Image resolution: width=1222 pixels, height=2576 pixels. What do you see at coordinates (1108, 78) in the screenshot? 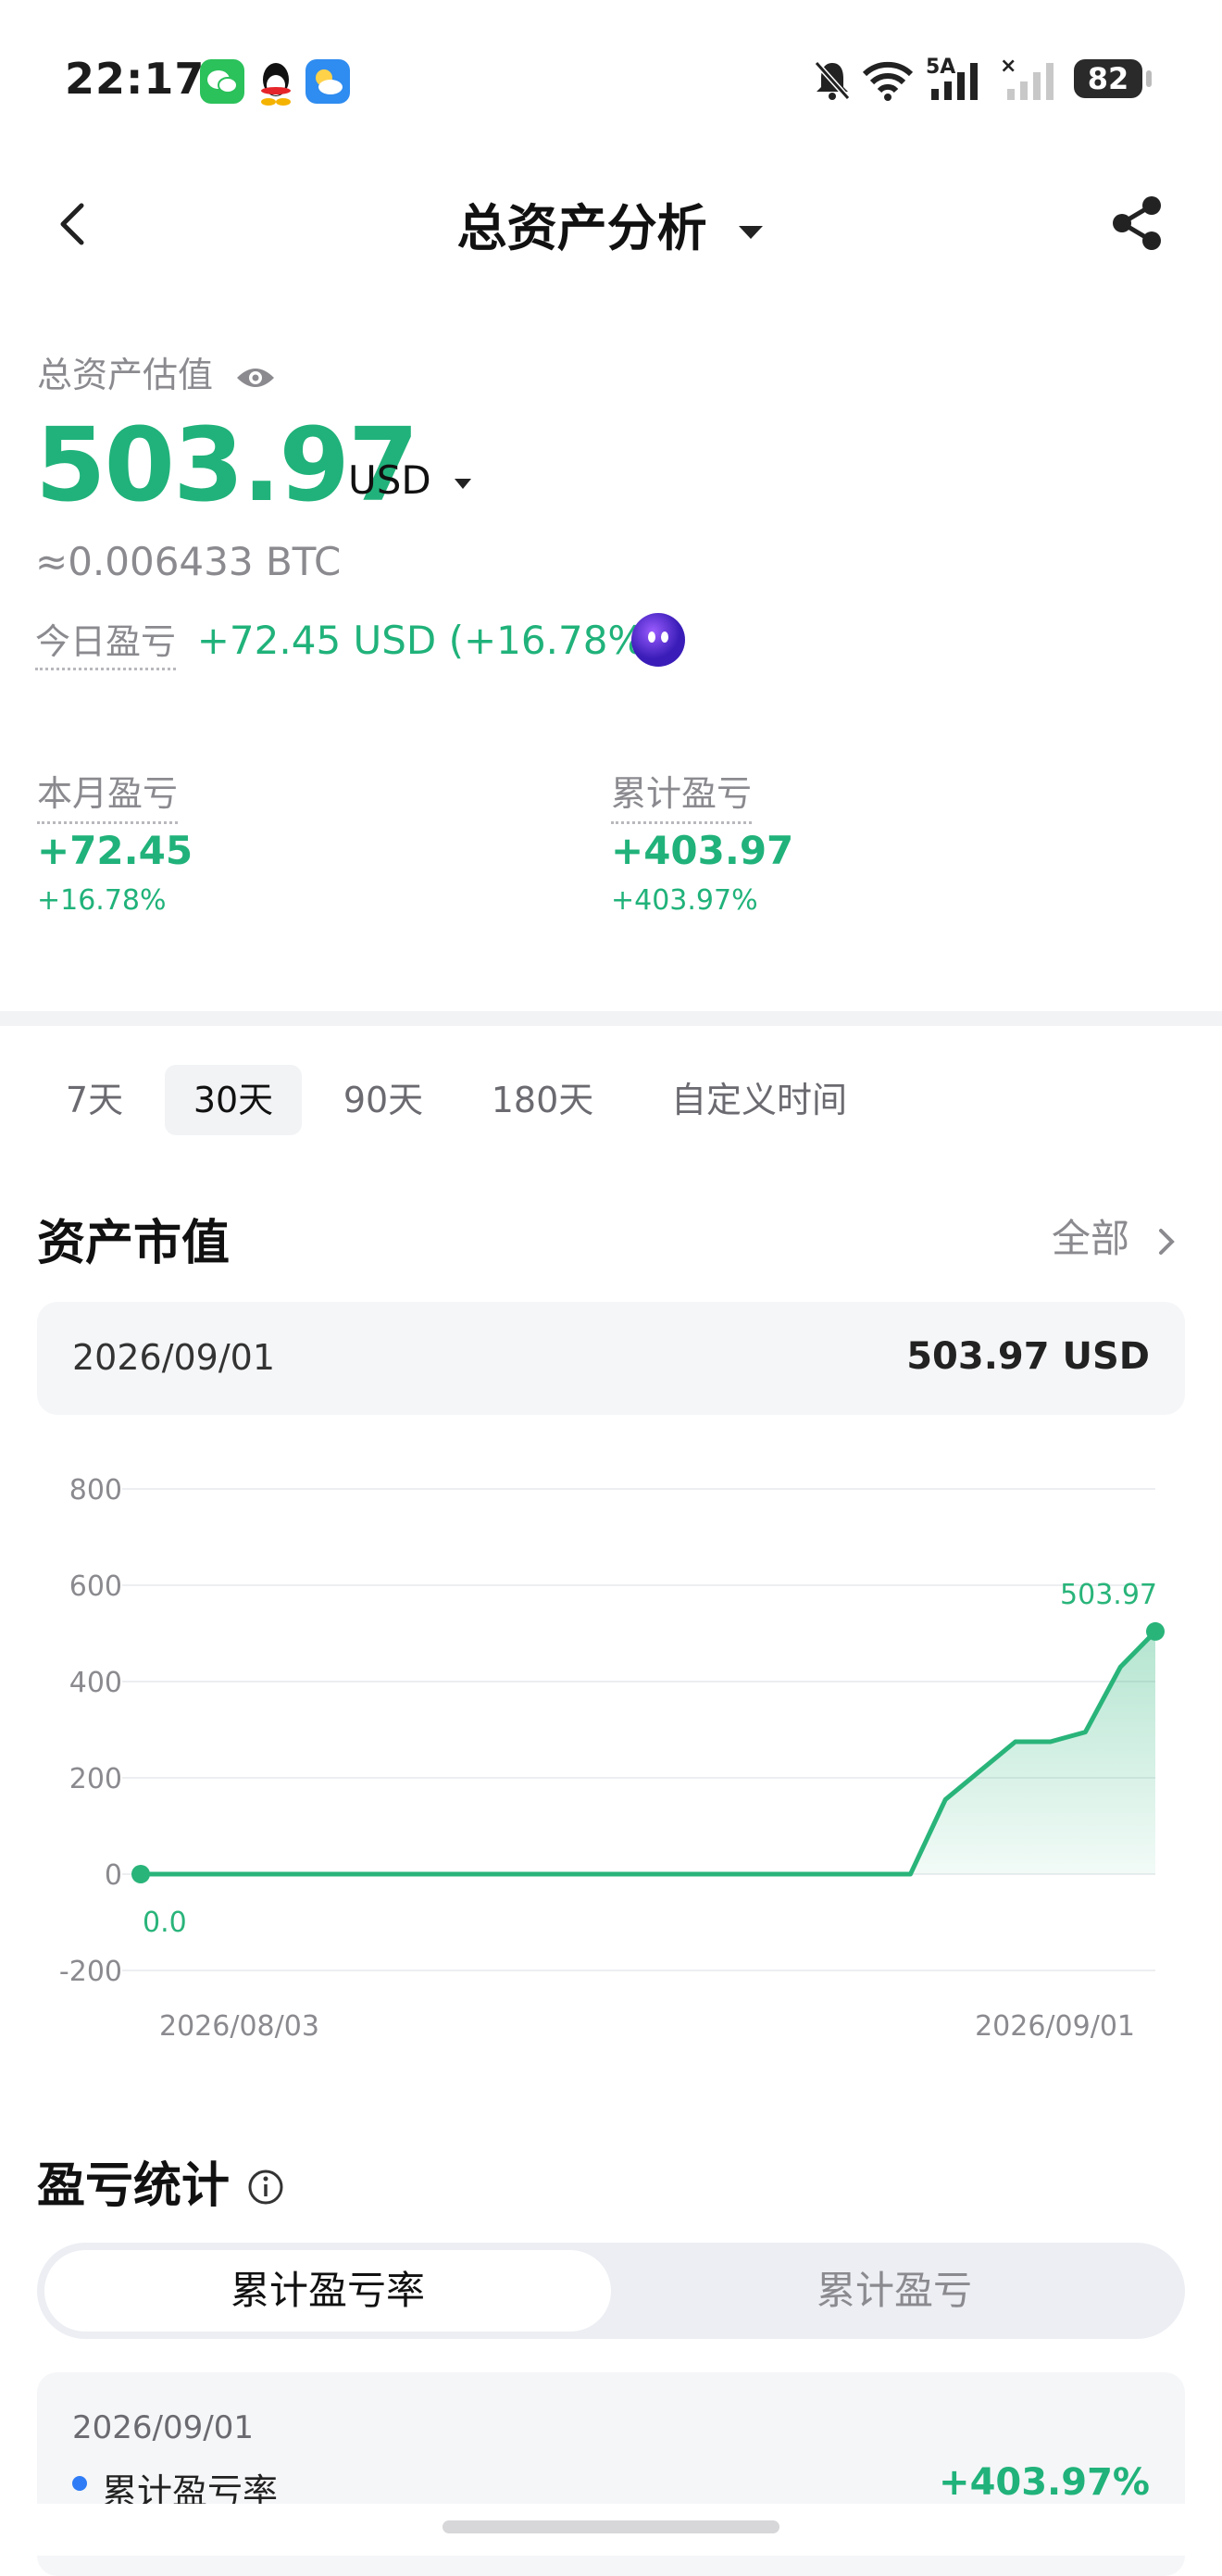
I see `battery-indicator: 82` at bounding box center [1108, 78].